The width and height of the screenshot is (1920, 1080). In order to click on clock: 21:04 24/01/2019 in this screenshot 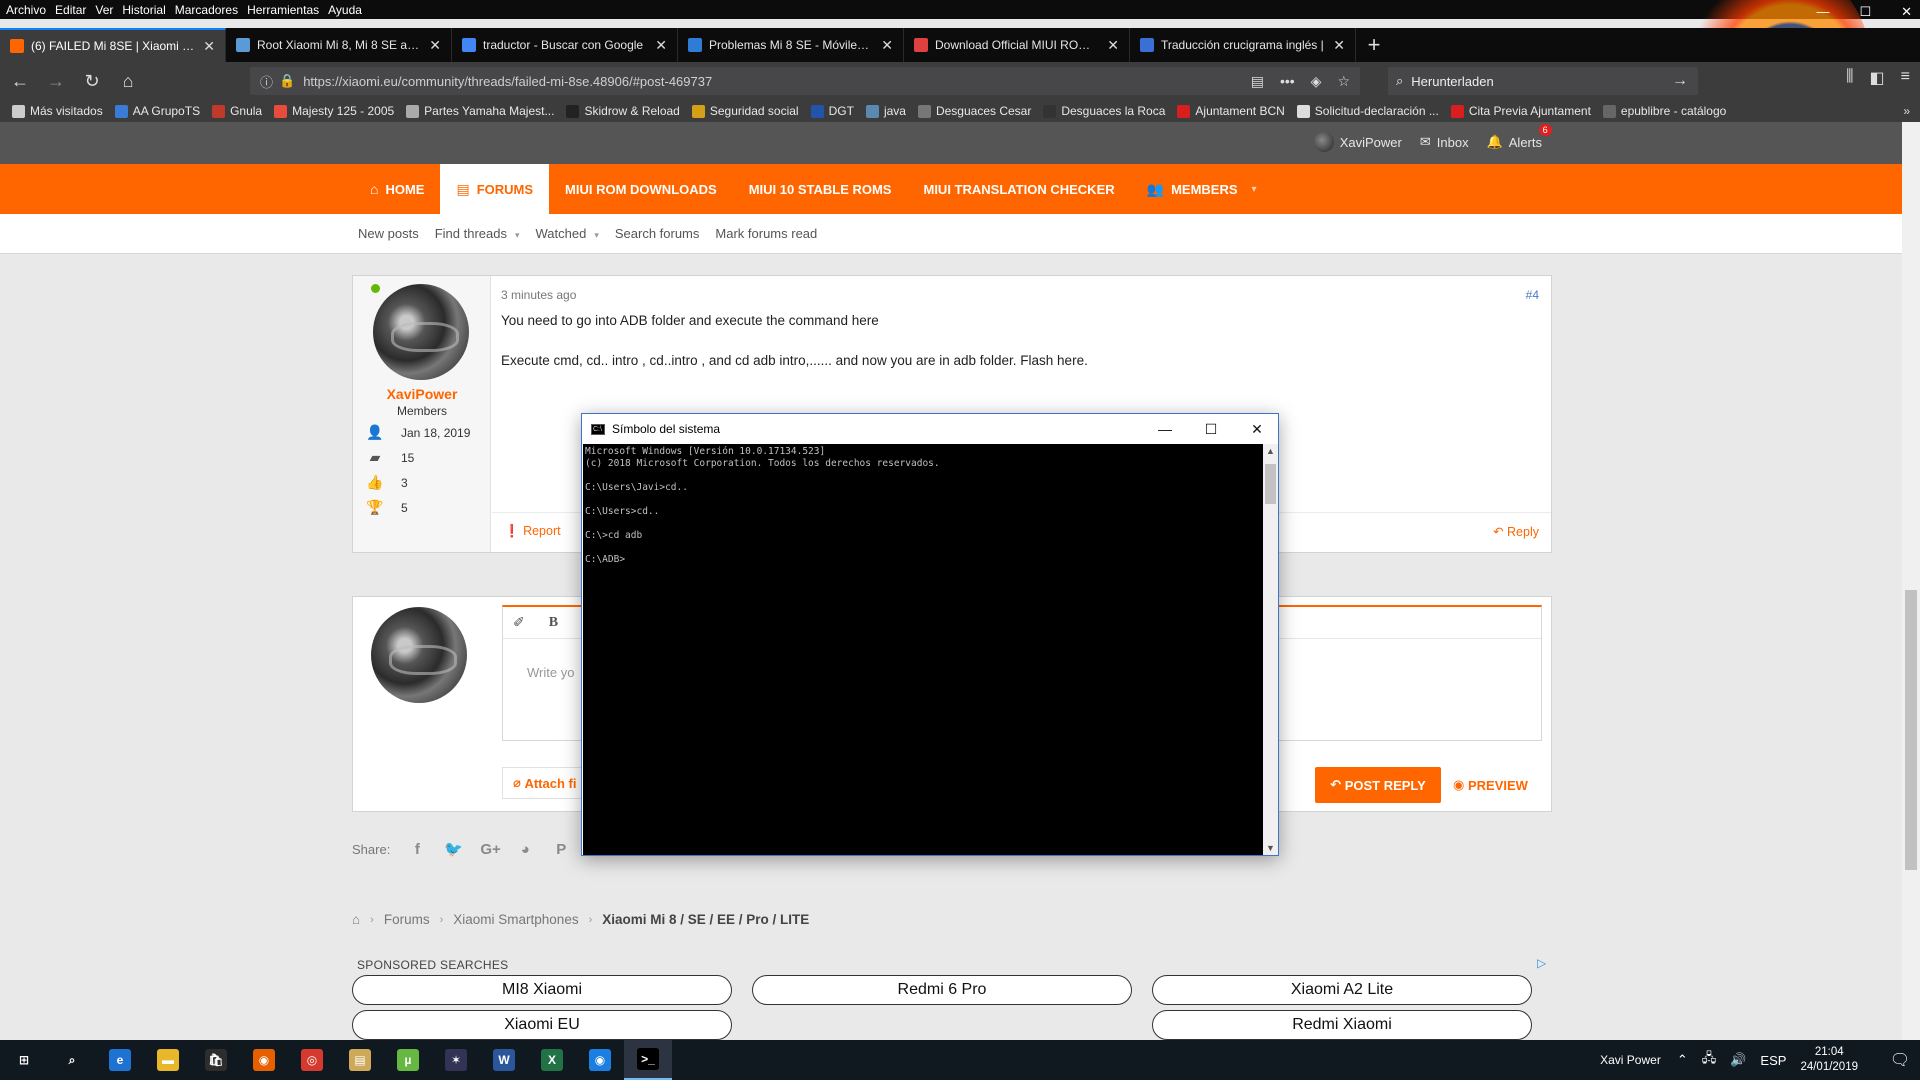, I will do `click(1829, 1060)`.